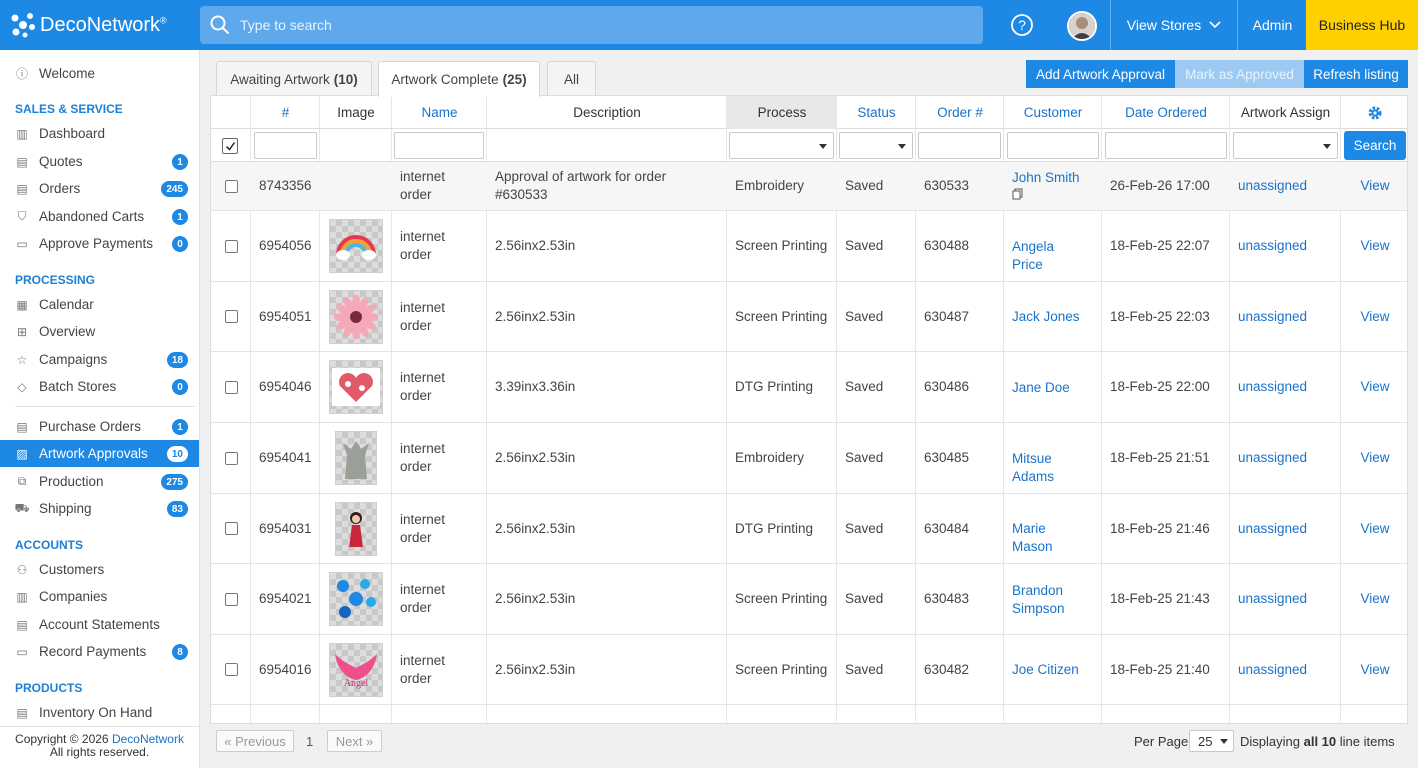  What do you see at coordinates (99, 508) in the screenshot?
I see `sidebar-item-shipping: ⛟ Shipping 83` at bounding box center [99, 508].